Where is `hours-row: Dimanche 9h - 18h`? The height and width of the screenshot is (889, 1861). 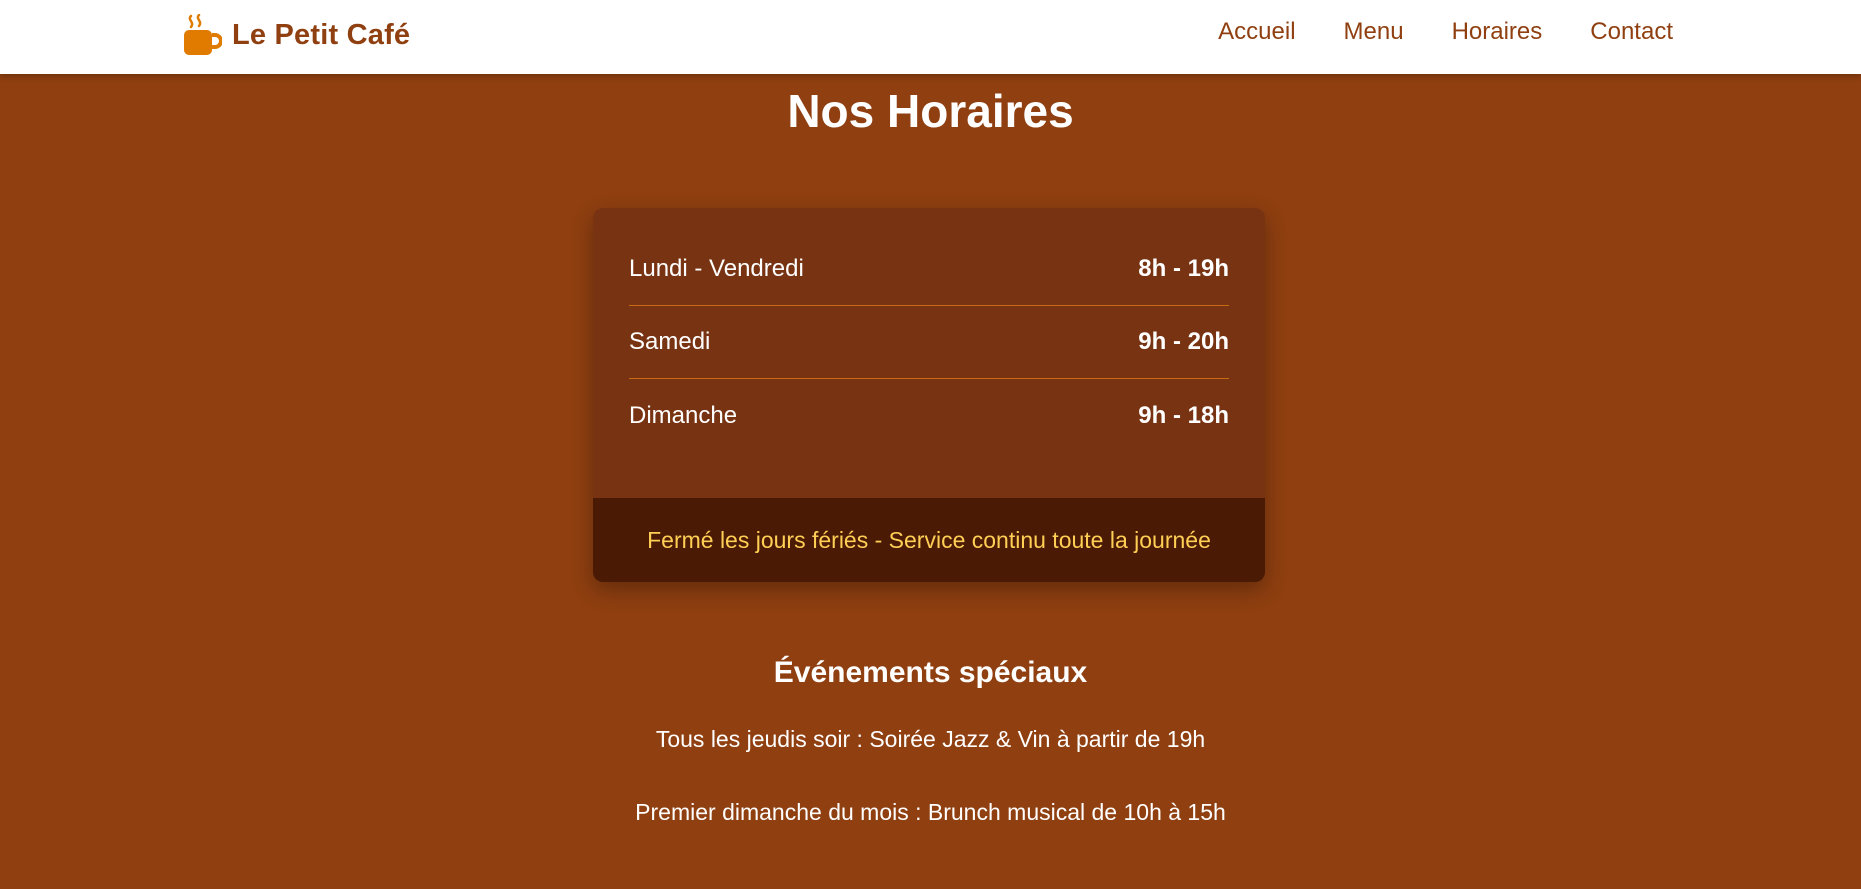 hours-row: Dimanche 9h - 18h is located at coordinates (929, 415).